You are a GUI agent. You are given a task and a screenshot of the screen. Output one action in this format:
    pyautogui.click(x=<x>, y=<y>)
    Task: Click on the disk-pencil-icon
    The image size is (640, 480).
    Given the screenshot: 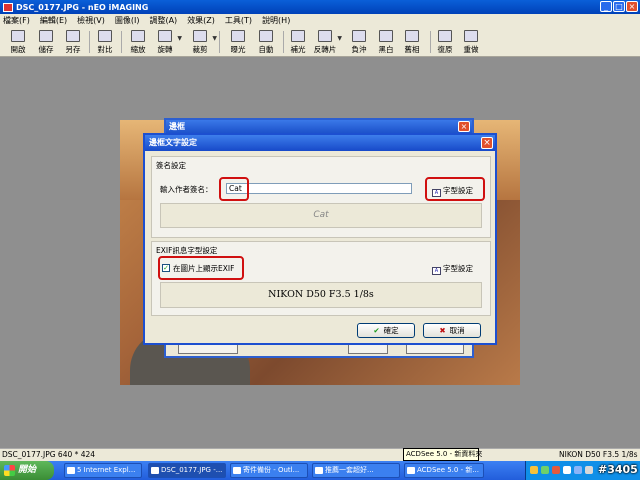 What is the action you would take?
    pyautogui.click(x=73, y=36)
    